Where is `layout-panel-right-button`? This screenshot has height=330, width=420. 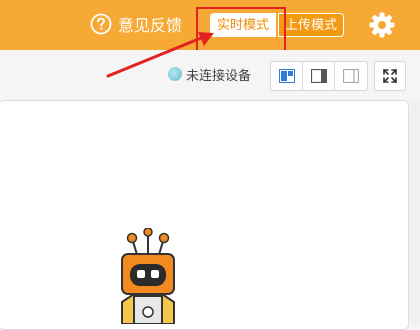 layout-panel-right-button is located at coordinates (319, 76).